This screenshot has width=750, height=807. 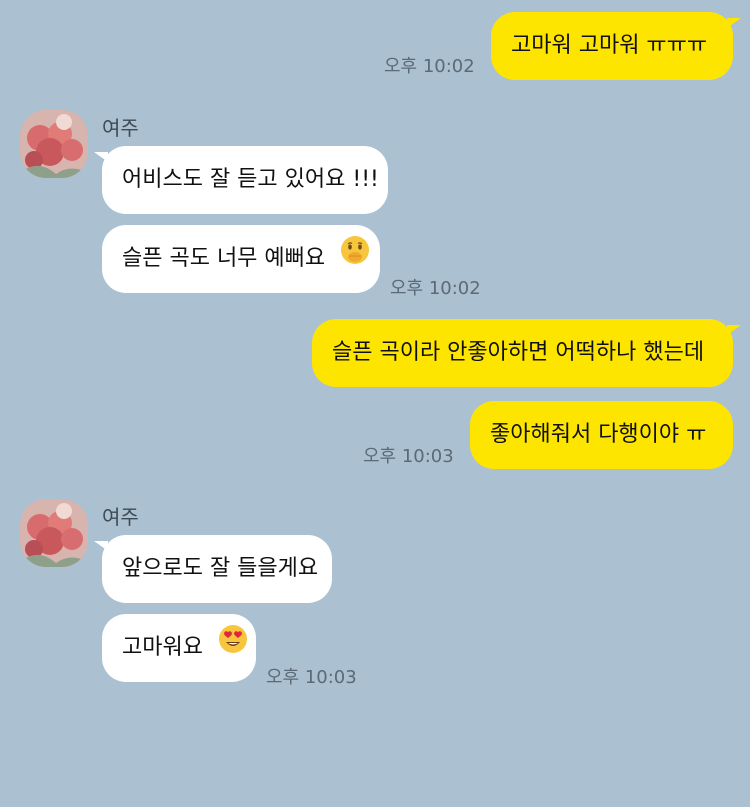 What do you see at coordinates (250, 179) in the screenshot?
I see `message-text: 어비스도 잘 듣고 있어요 !!!` at bounding box center [250, 179].